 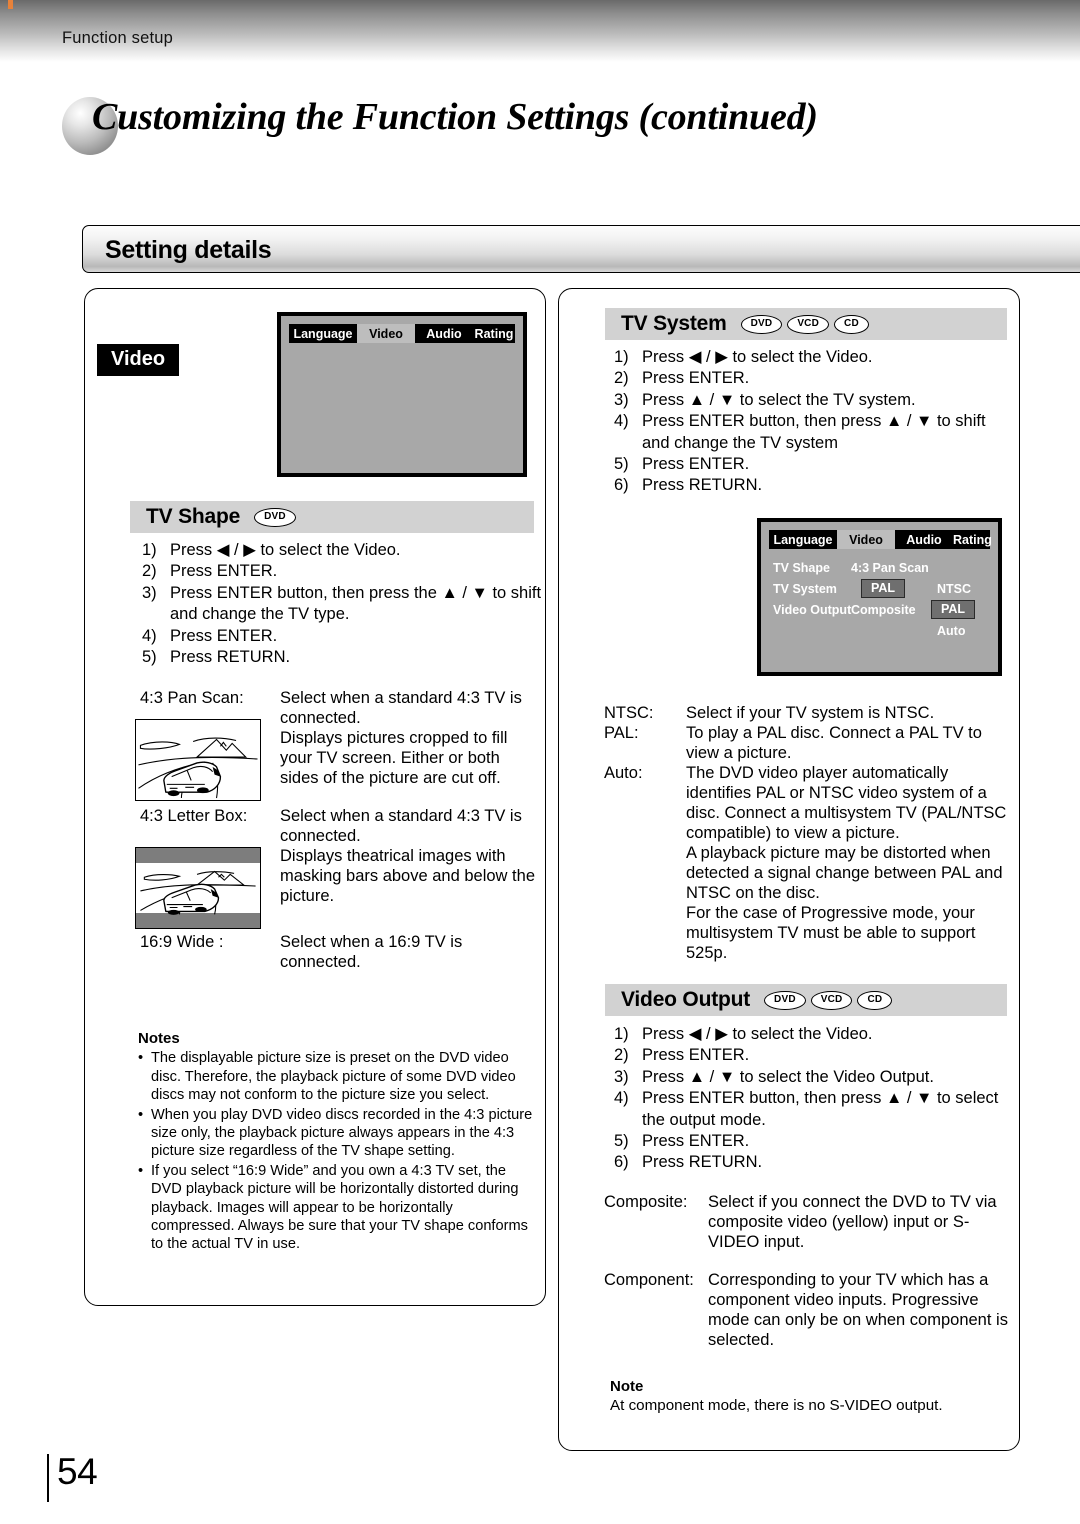 What do you see at coordinates (118, 38) in the screenshot?
I see `running-head-label: Function setup` at bounding box center [118, 38].